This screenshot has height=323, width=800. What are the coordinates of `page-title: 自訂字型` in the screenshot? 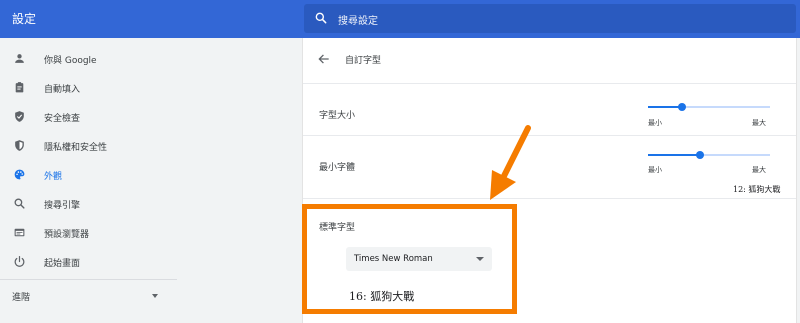 It's located at (363, 61).